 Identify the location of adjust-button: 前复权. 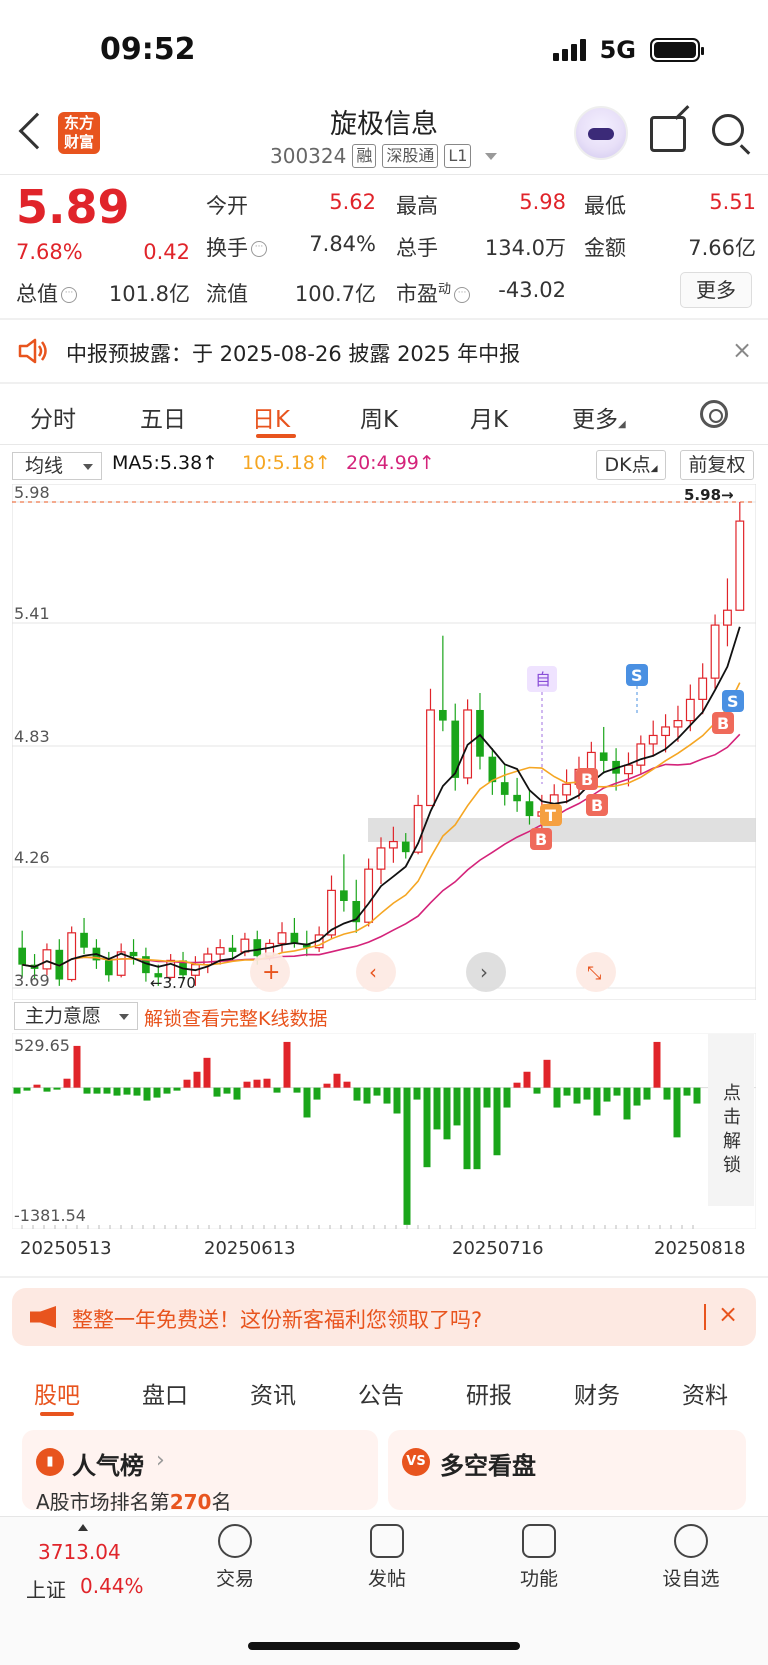
(717, 465).